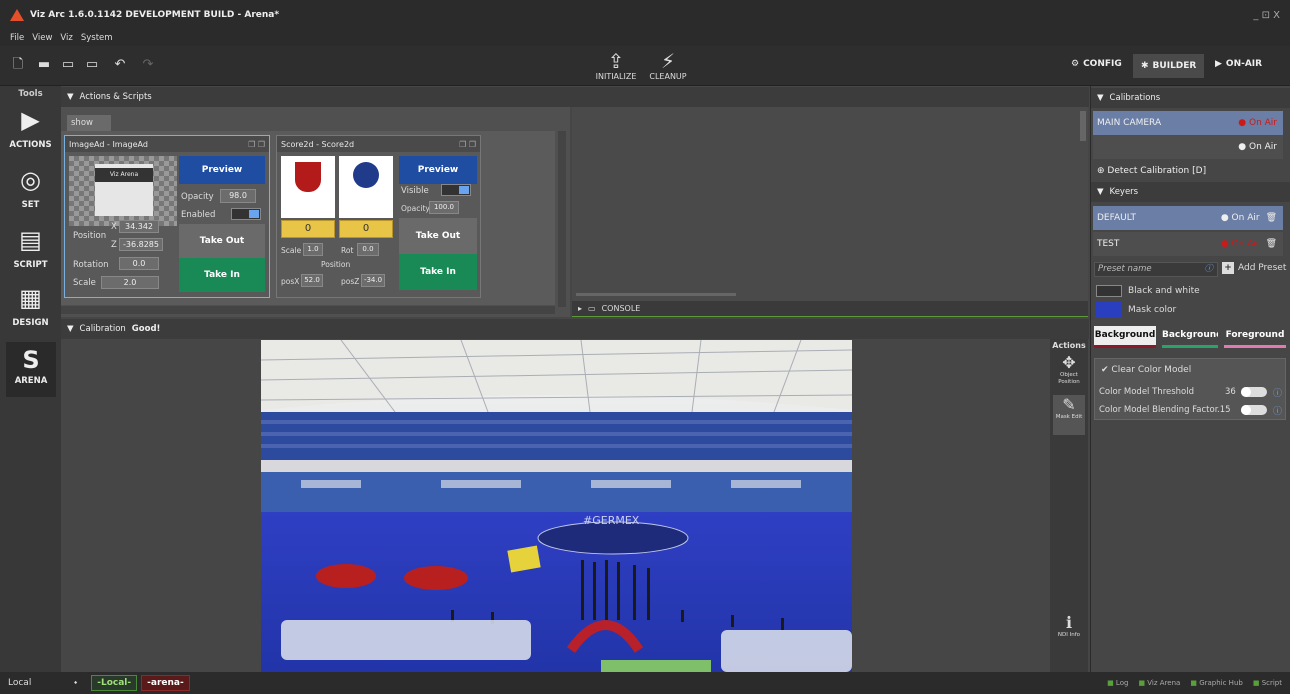  What do you see at coordinates (17, 38) in the screenshot?
I see `menu-file: File` at bounding box center [17, 38].